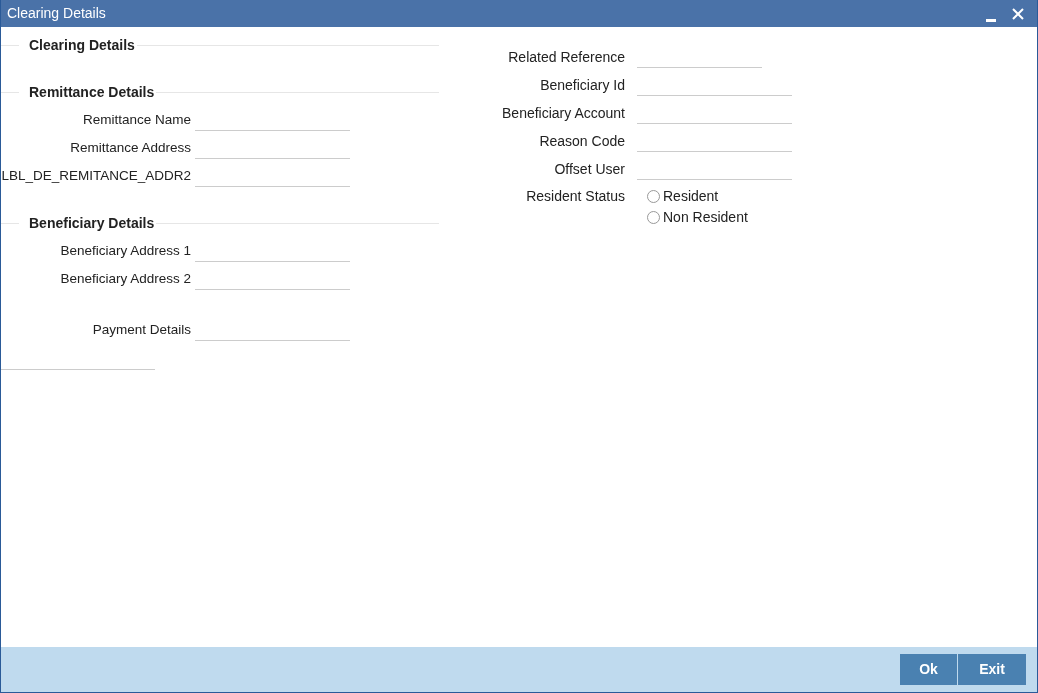 The height and width of the screenshot is (693, 1038). What do you see at coordinates (125, 278) in the screenshot?
I see `field-label: Beneficiary Address 2` at bounding box center [125, 278].